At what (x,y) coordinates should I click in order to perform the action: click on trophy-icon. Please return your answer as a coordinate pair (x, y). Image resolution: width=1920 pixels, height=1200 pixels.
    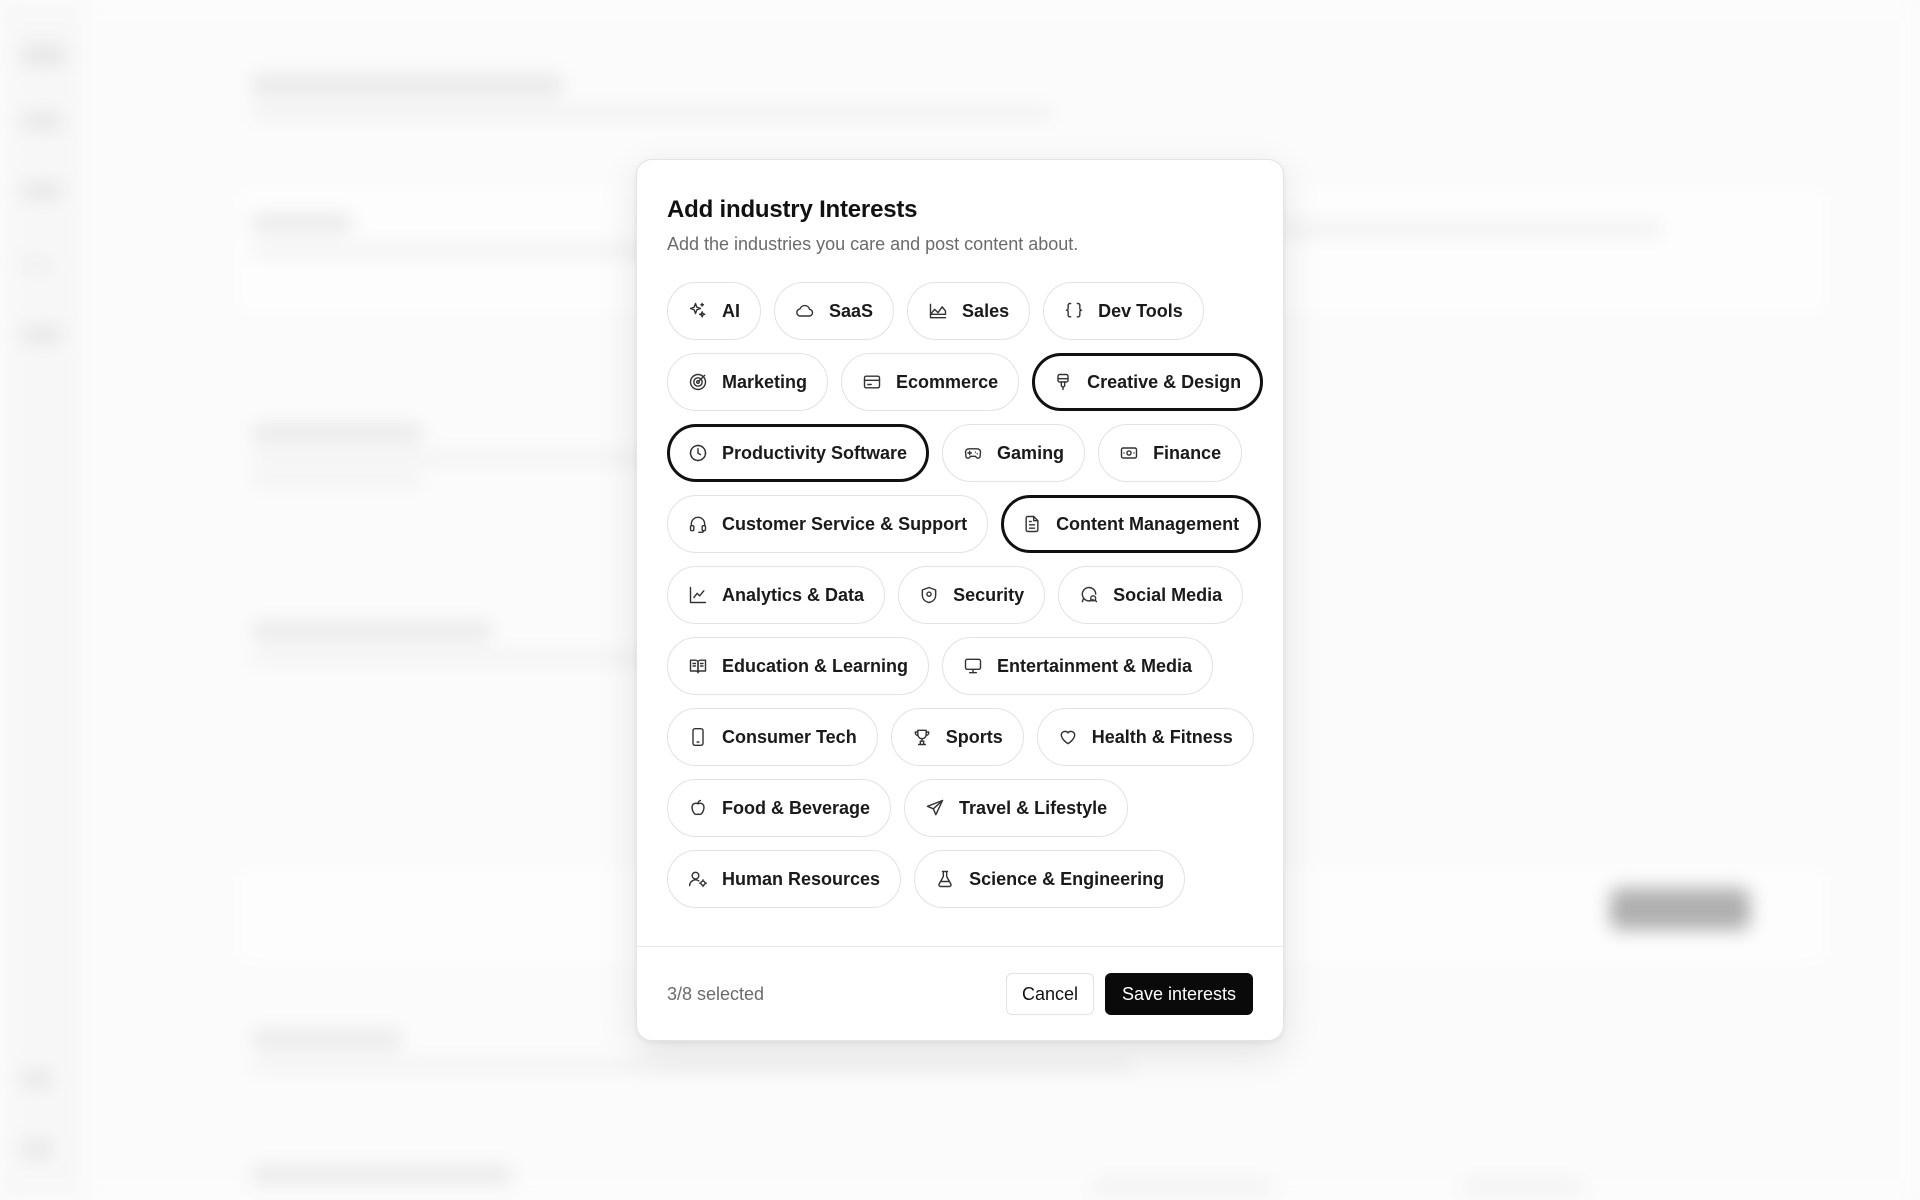
    Looking at the image, I should click on (922, 737).